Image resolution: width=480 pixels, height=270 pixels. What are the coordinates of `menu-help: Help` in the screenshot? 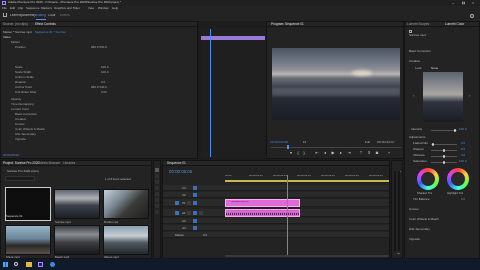 It's located at (115, 8).